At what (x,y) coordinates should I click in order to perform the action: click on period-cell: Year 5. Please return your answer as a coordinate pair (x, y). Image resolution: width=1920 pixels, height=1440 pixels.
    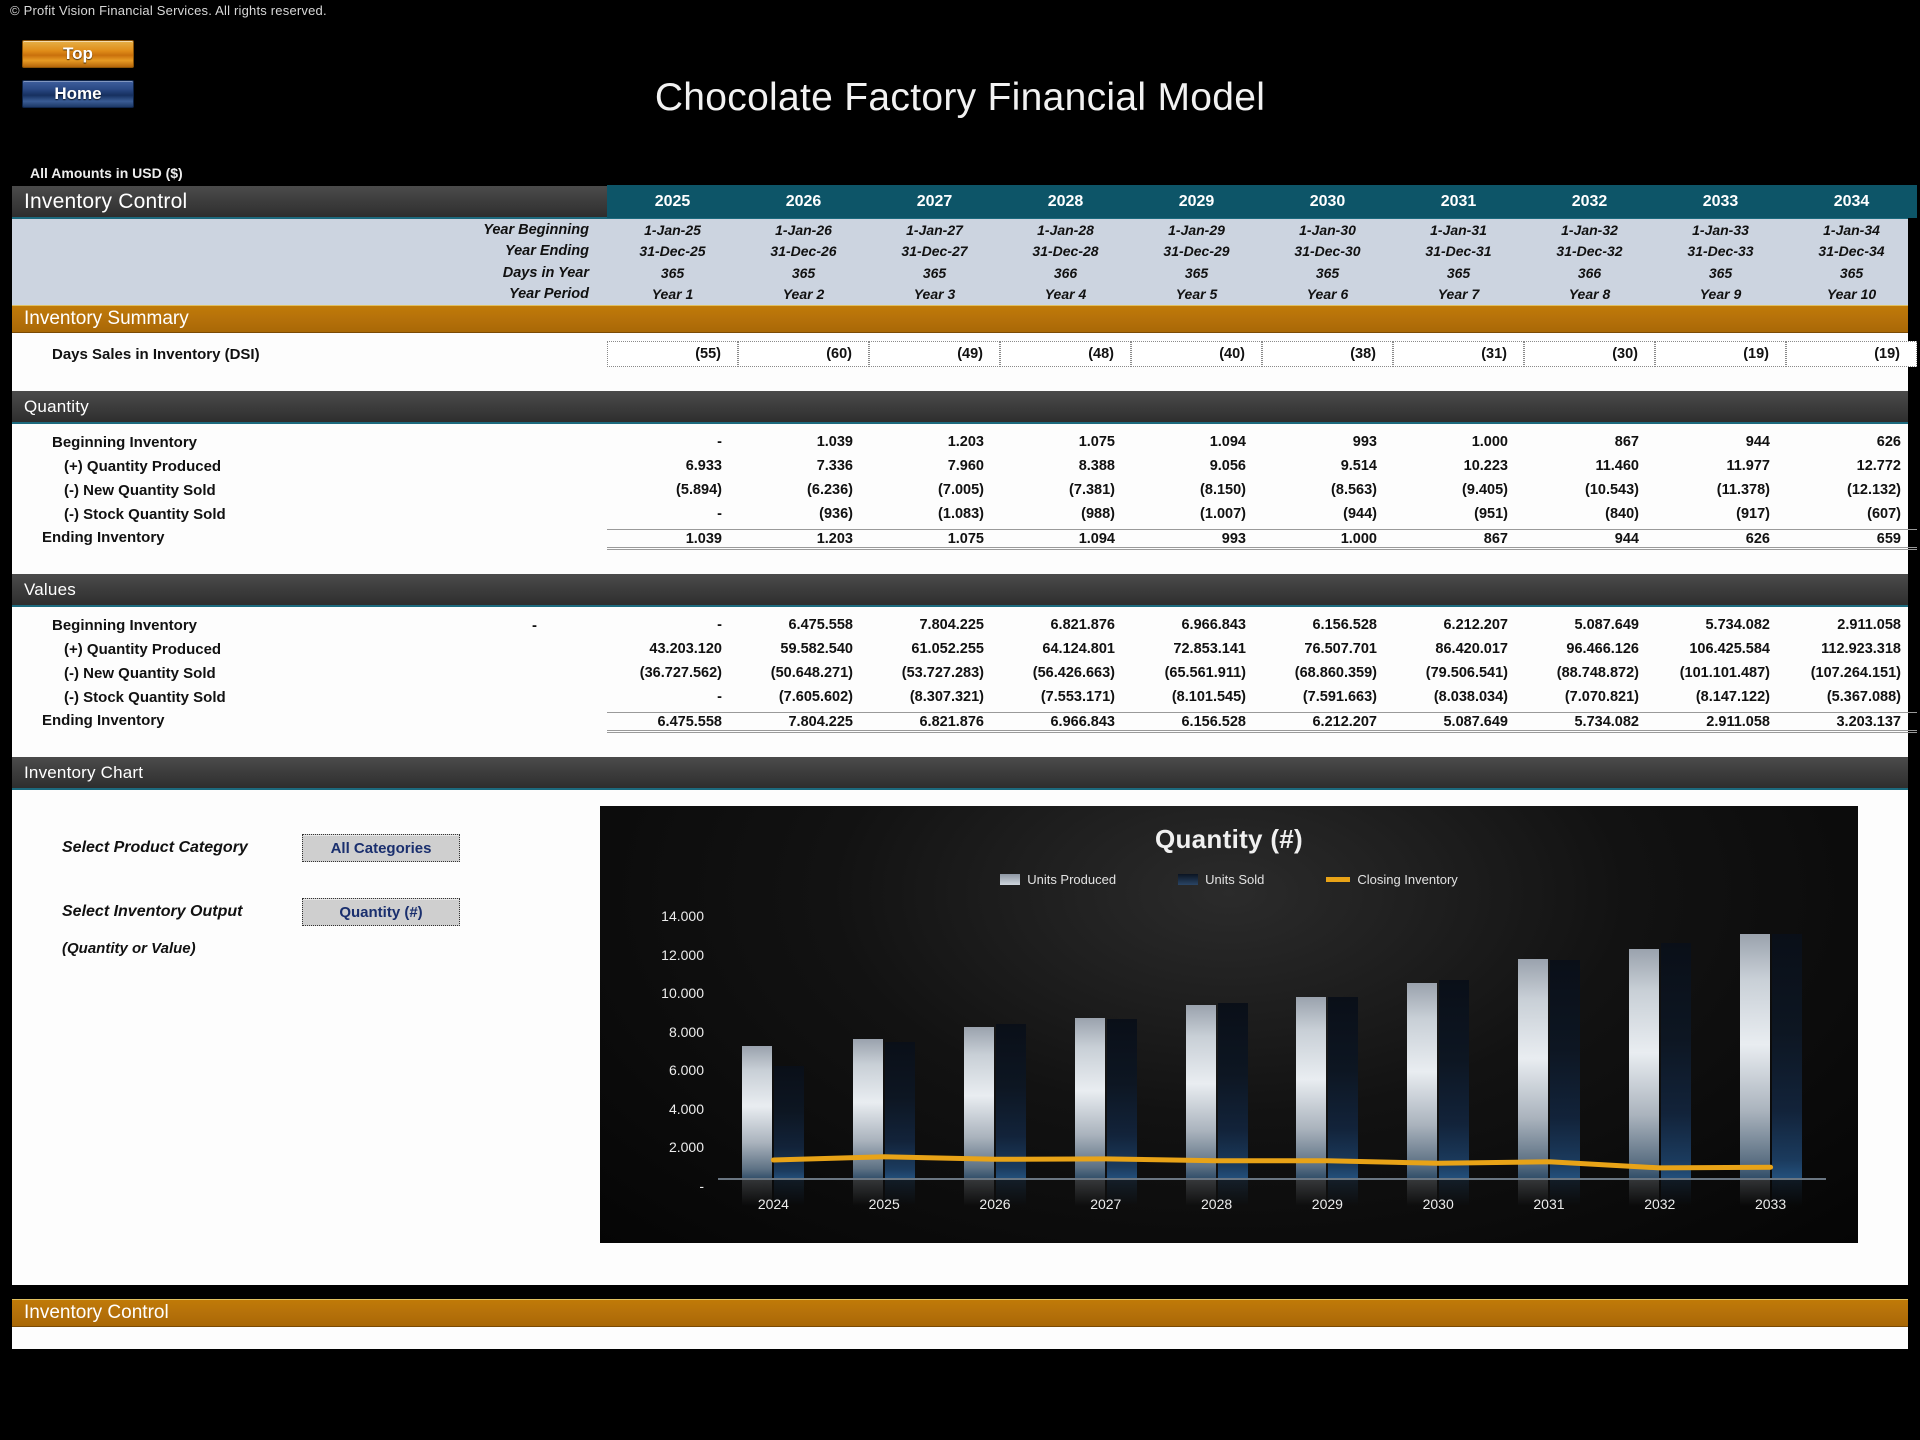
    Looking at the image, I should click on (1196, 294).